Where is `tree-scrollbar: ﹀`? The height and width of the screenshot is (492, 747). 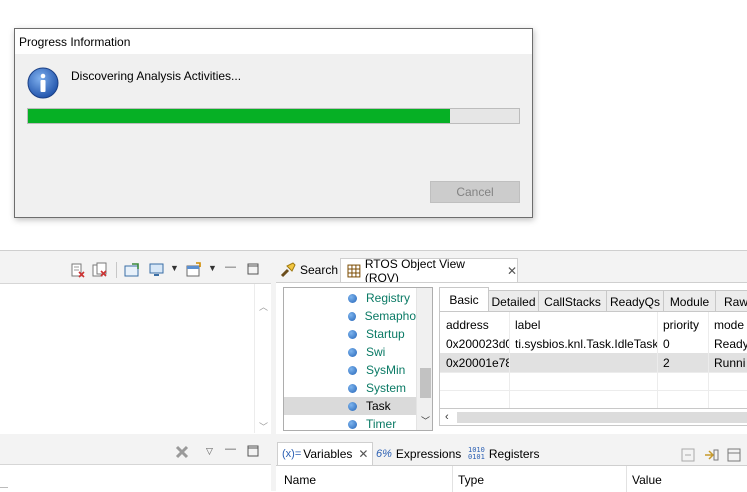
tree-scrollbar: ﹀ is located at coordinates (424, 359).